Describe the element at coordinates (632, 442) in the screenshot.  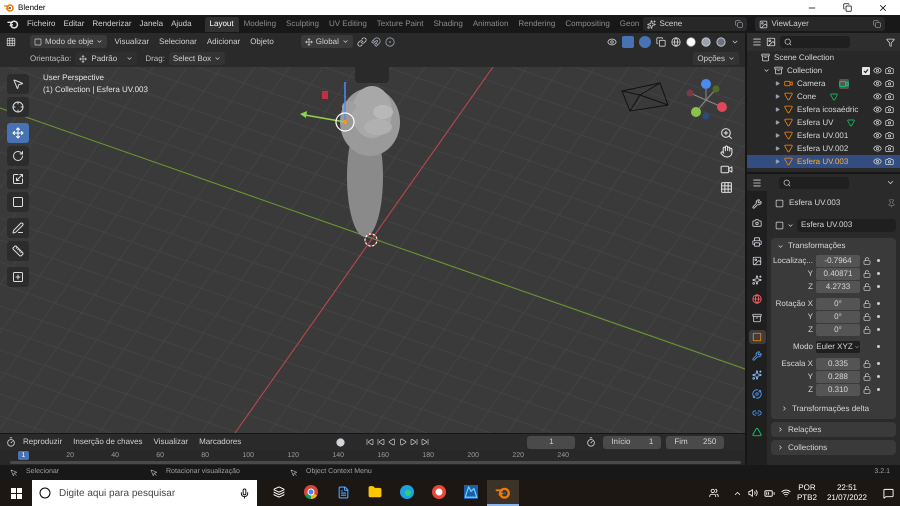
I see `start-frame-field: Início 1` at that location.